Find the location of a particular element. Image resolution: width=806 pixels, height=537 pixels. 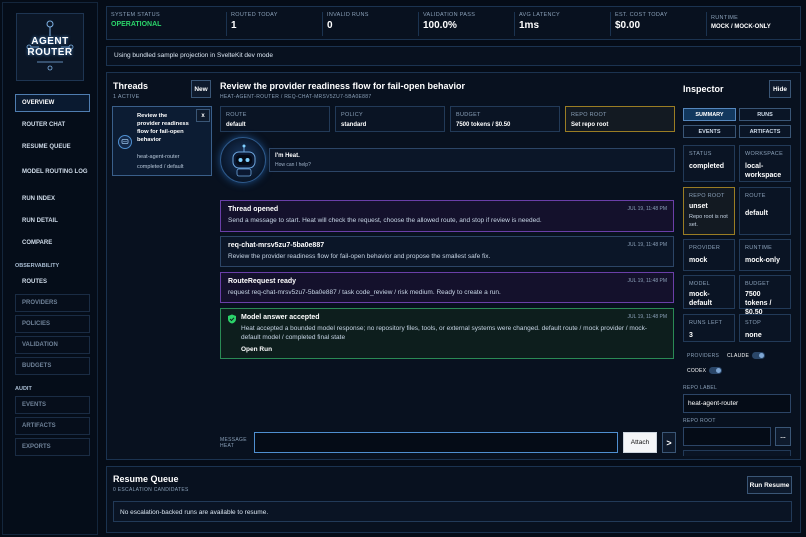

repo-label-input: heat-agent-router is located at coordinates (737, 403).